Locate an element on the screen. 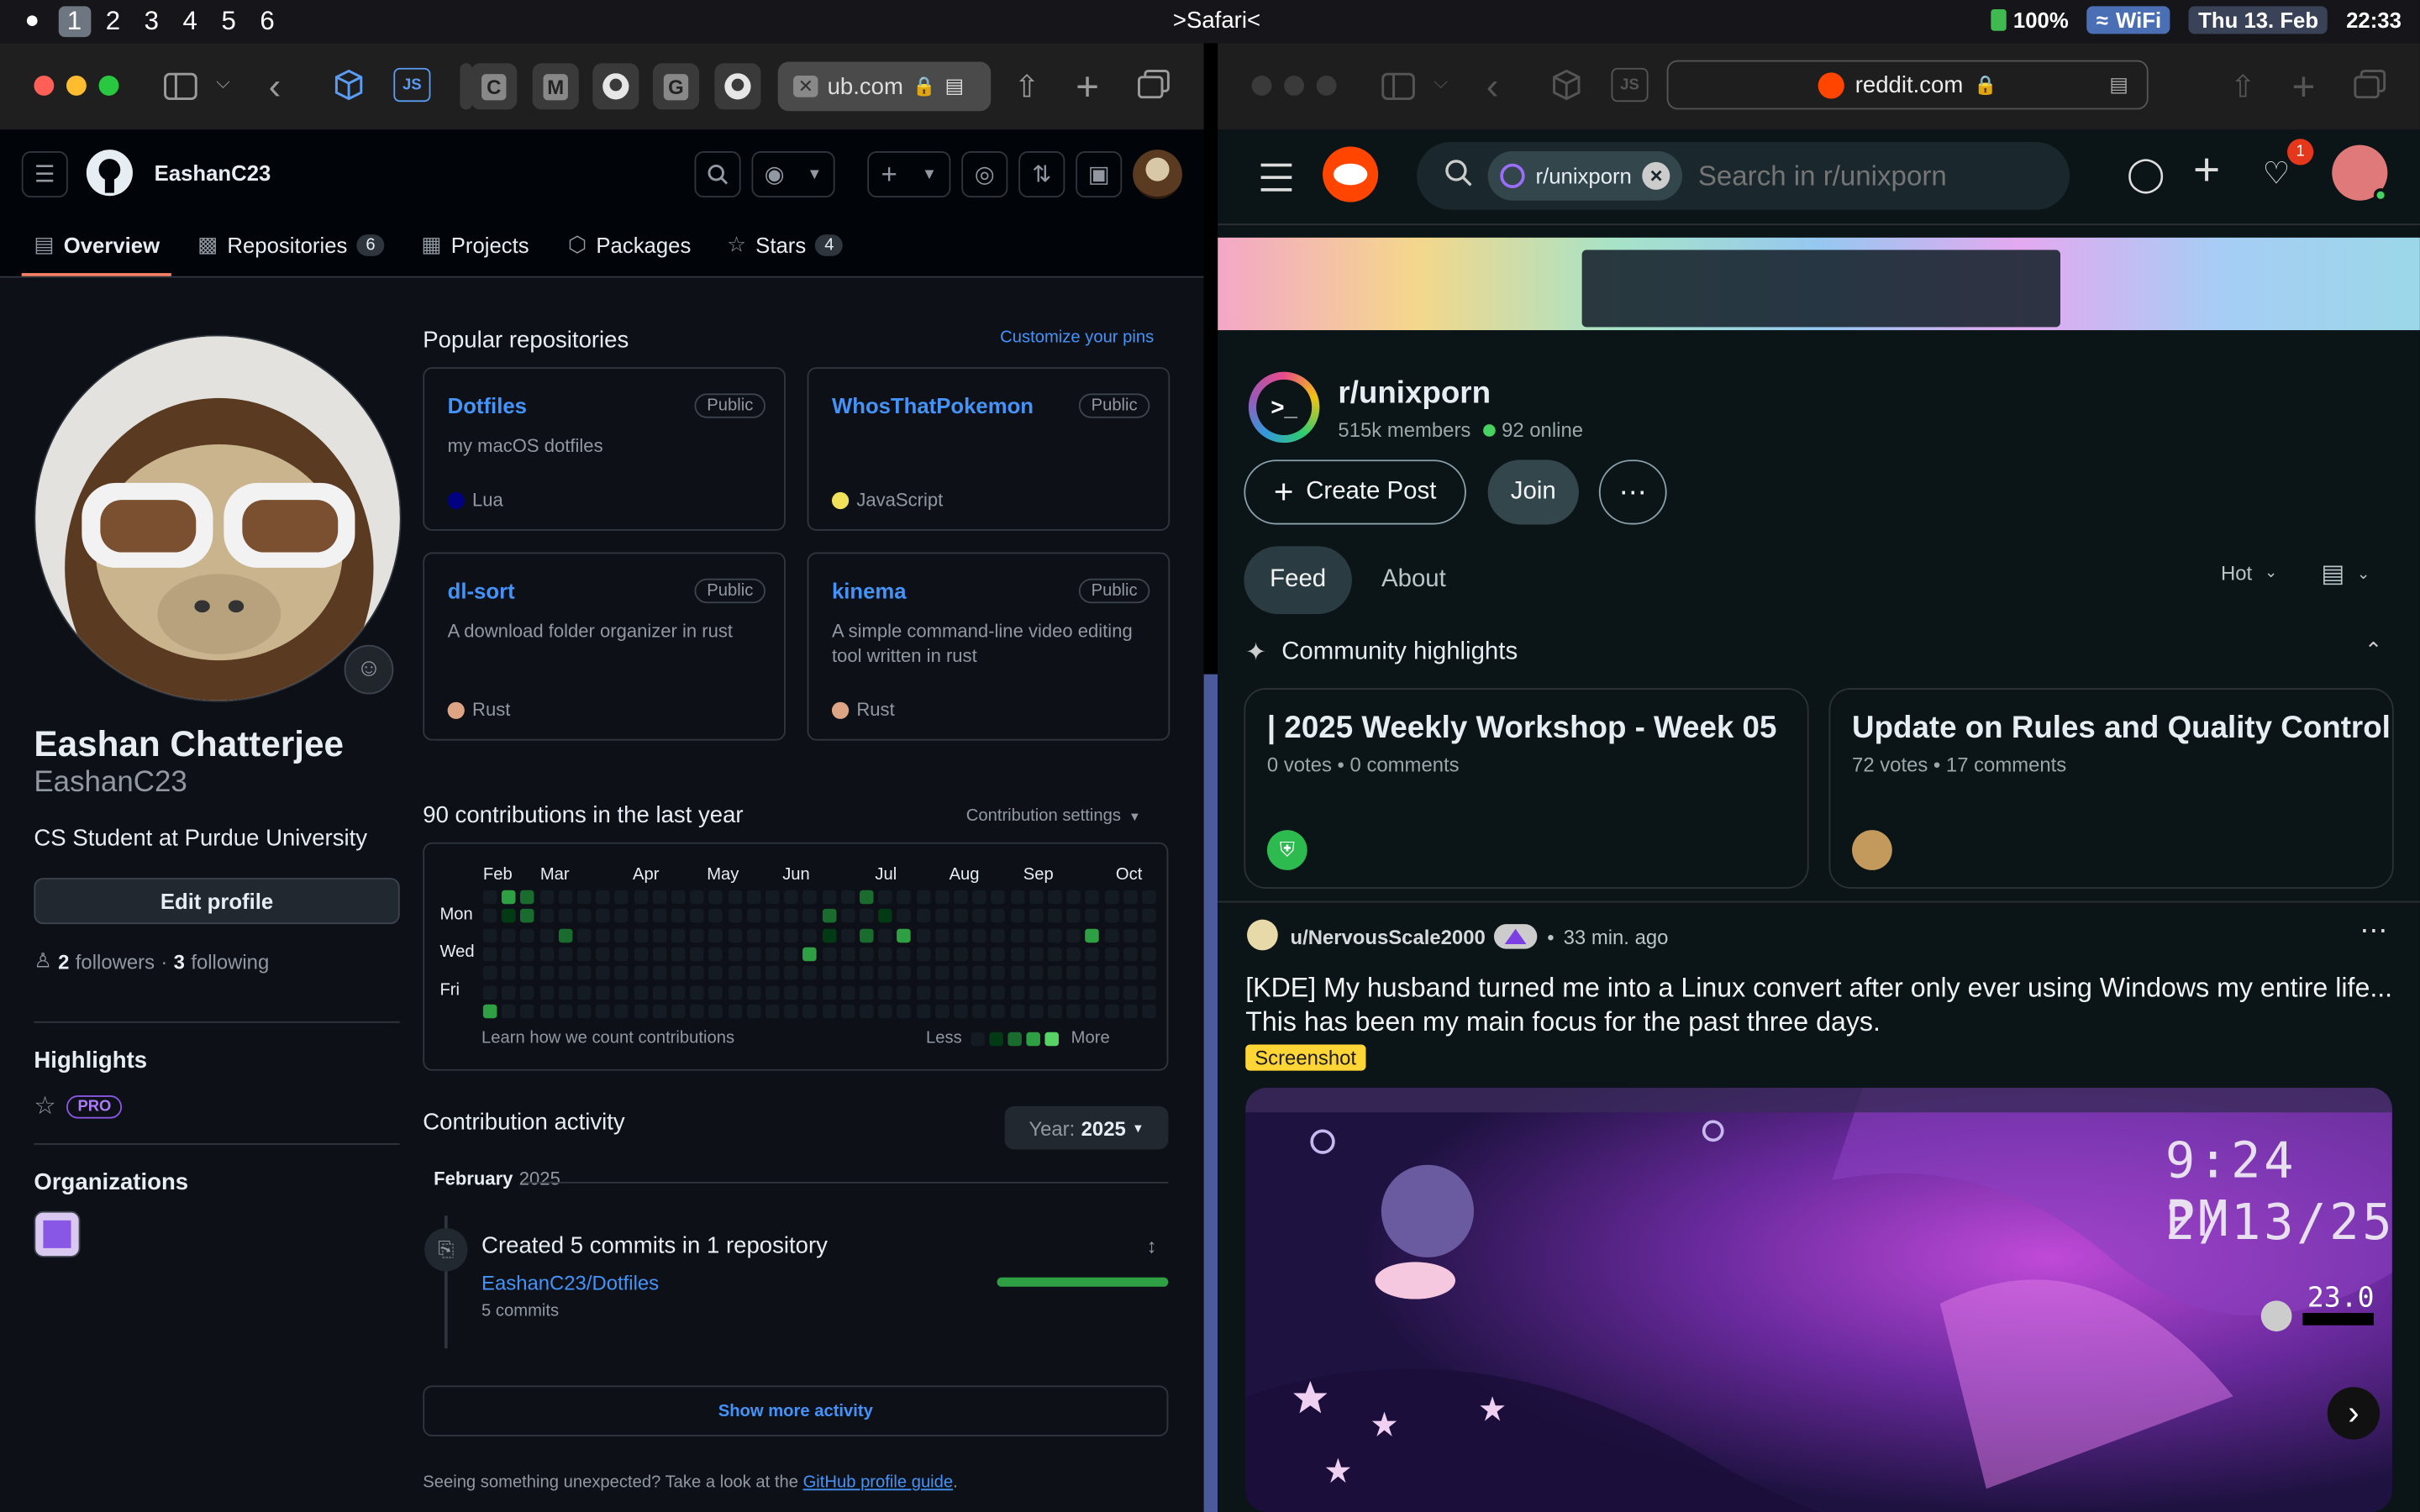 This screenshot has width=2420, height=1512. minimize-window-button is located at coordinates (77, 85).